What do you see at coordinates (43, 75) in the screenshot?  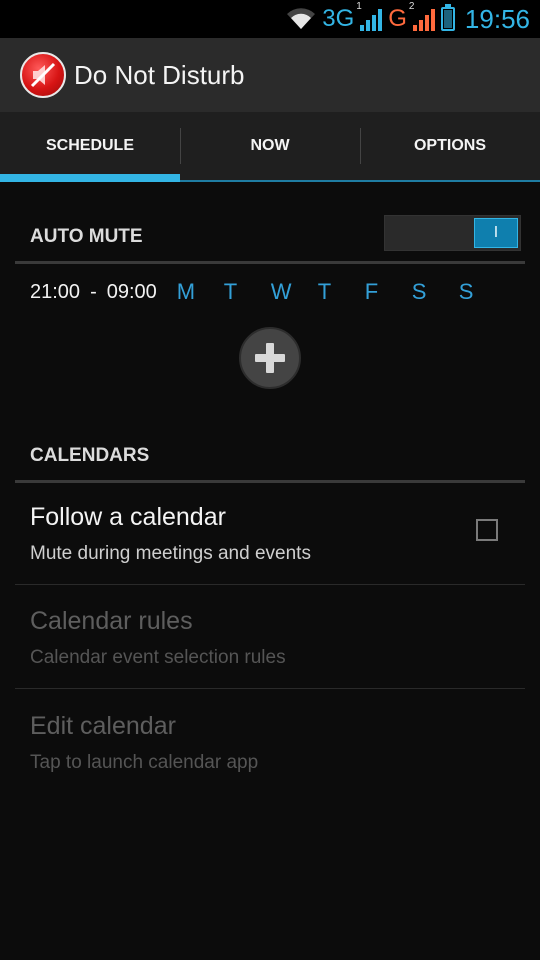 I see `muted-speaker-icon` at bounding box center [43, 75].